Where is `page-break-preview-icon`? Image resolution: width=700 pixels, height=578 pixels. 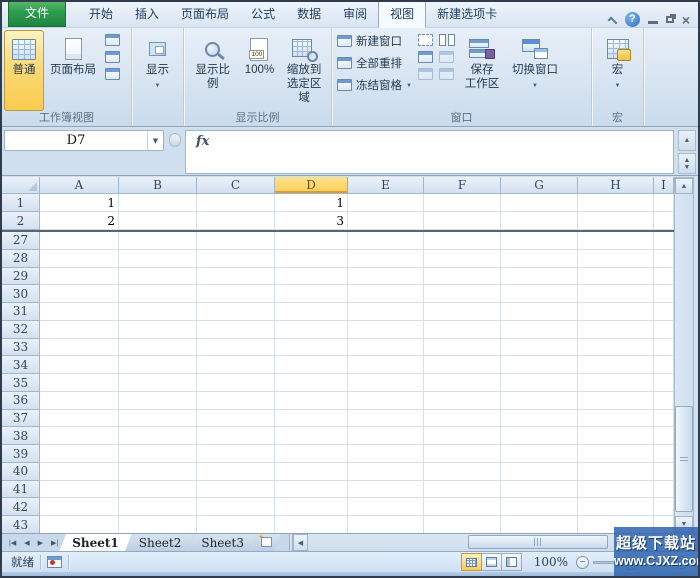 page-break-preview-icon is located at coordinates (112, 40).